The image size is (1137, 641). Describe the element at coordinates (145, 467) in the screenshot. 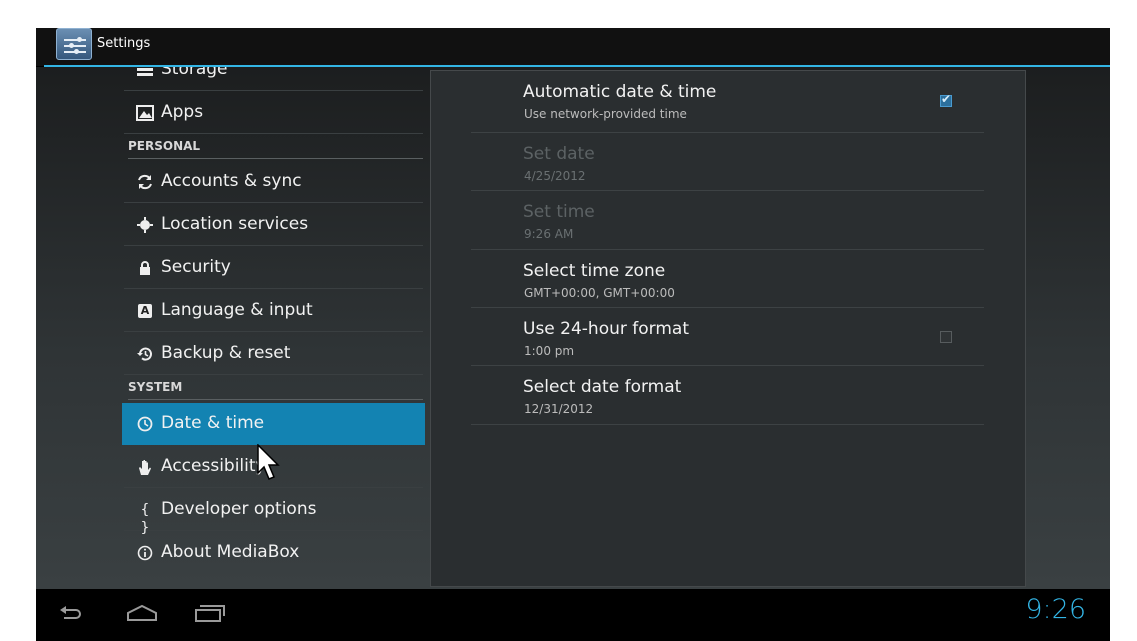

I see `hand-icon` at that location.